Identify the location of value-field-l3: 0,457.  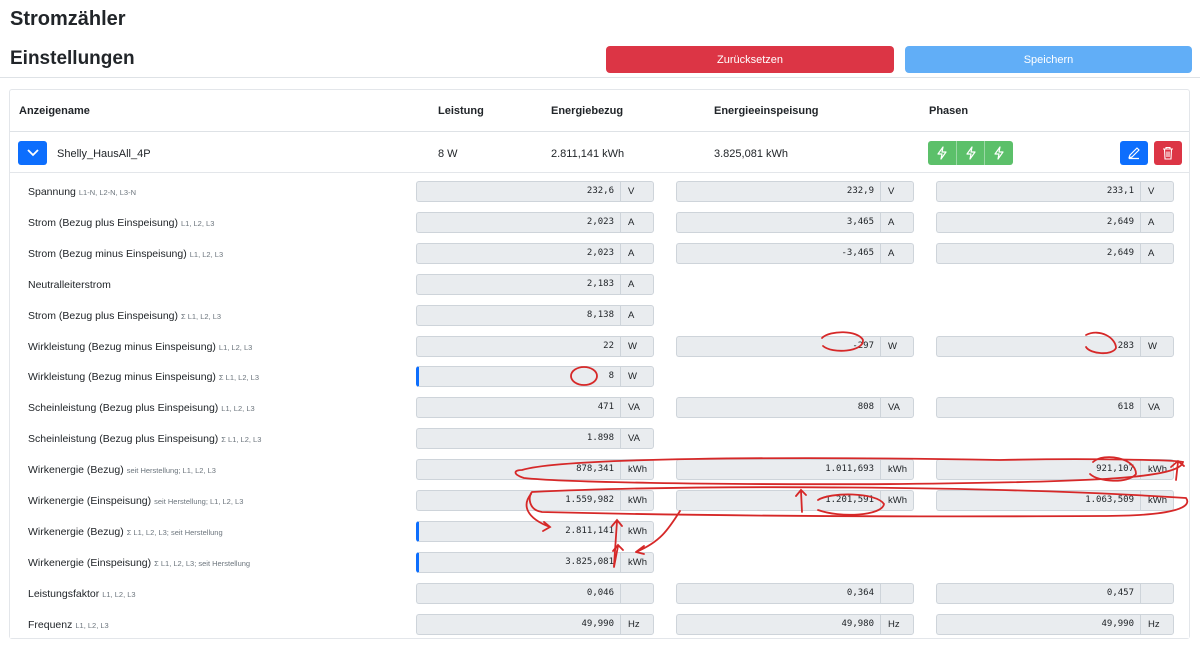
(1055, 593).